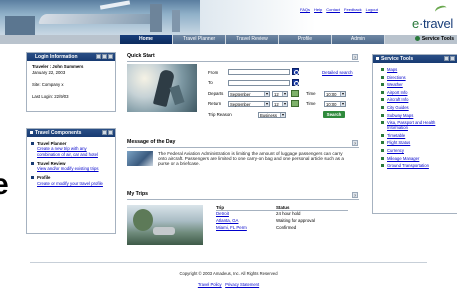  I want to click on last-login: Last Login: 22/9/03, so click(50, 96).